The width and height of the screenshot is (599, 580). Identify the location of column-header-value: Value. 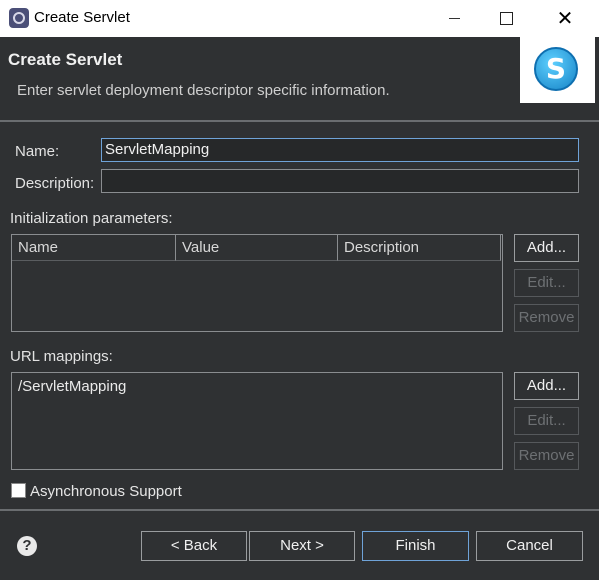
(257, 248).